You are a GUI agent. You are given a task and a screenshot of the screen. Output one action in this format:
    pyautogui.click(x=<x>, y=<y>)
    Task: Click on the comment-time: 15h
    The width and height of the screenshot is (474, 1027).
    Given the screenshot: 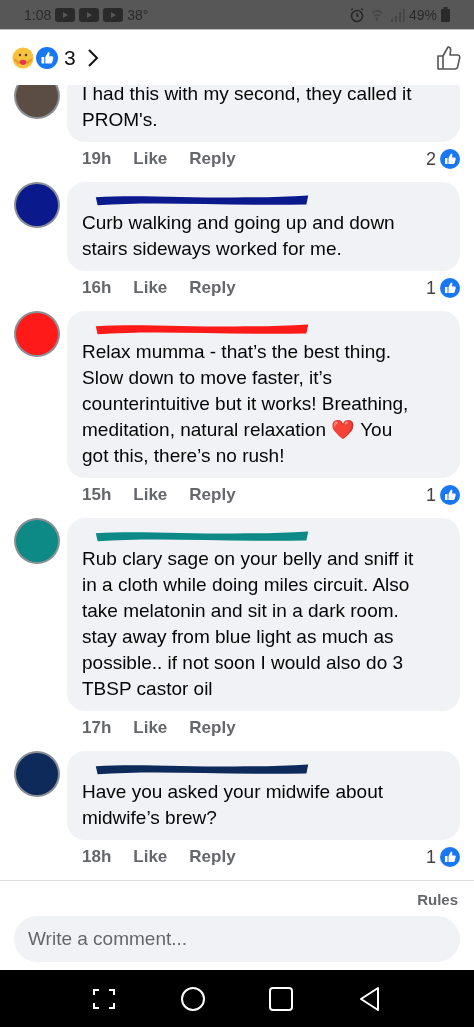 What is the action you would take?
    pyautogui.click(x=97, y=495)
    